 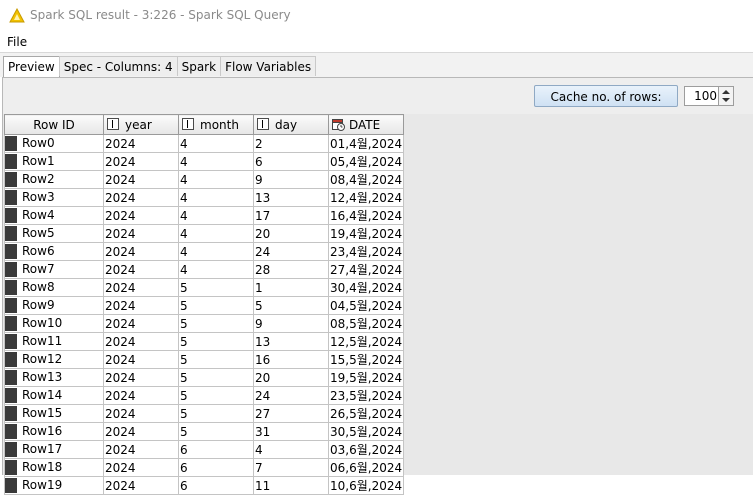 I want to click on table-row: Row0 2024 4 2 01,4월,2024, so click(x=204, y=143).